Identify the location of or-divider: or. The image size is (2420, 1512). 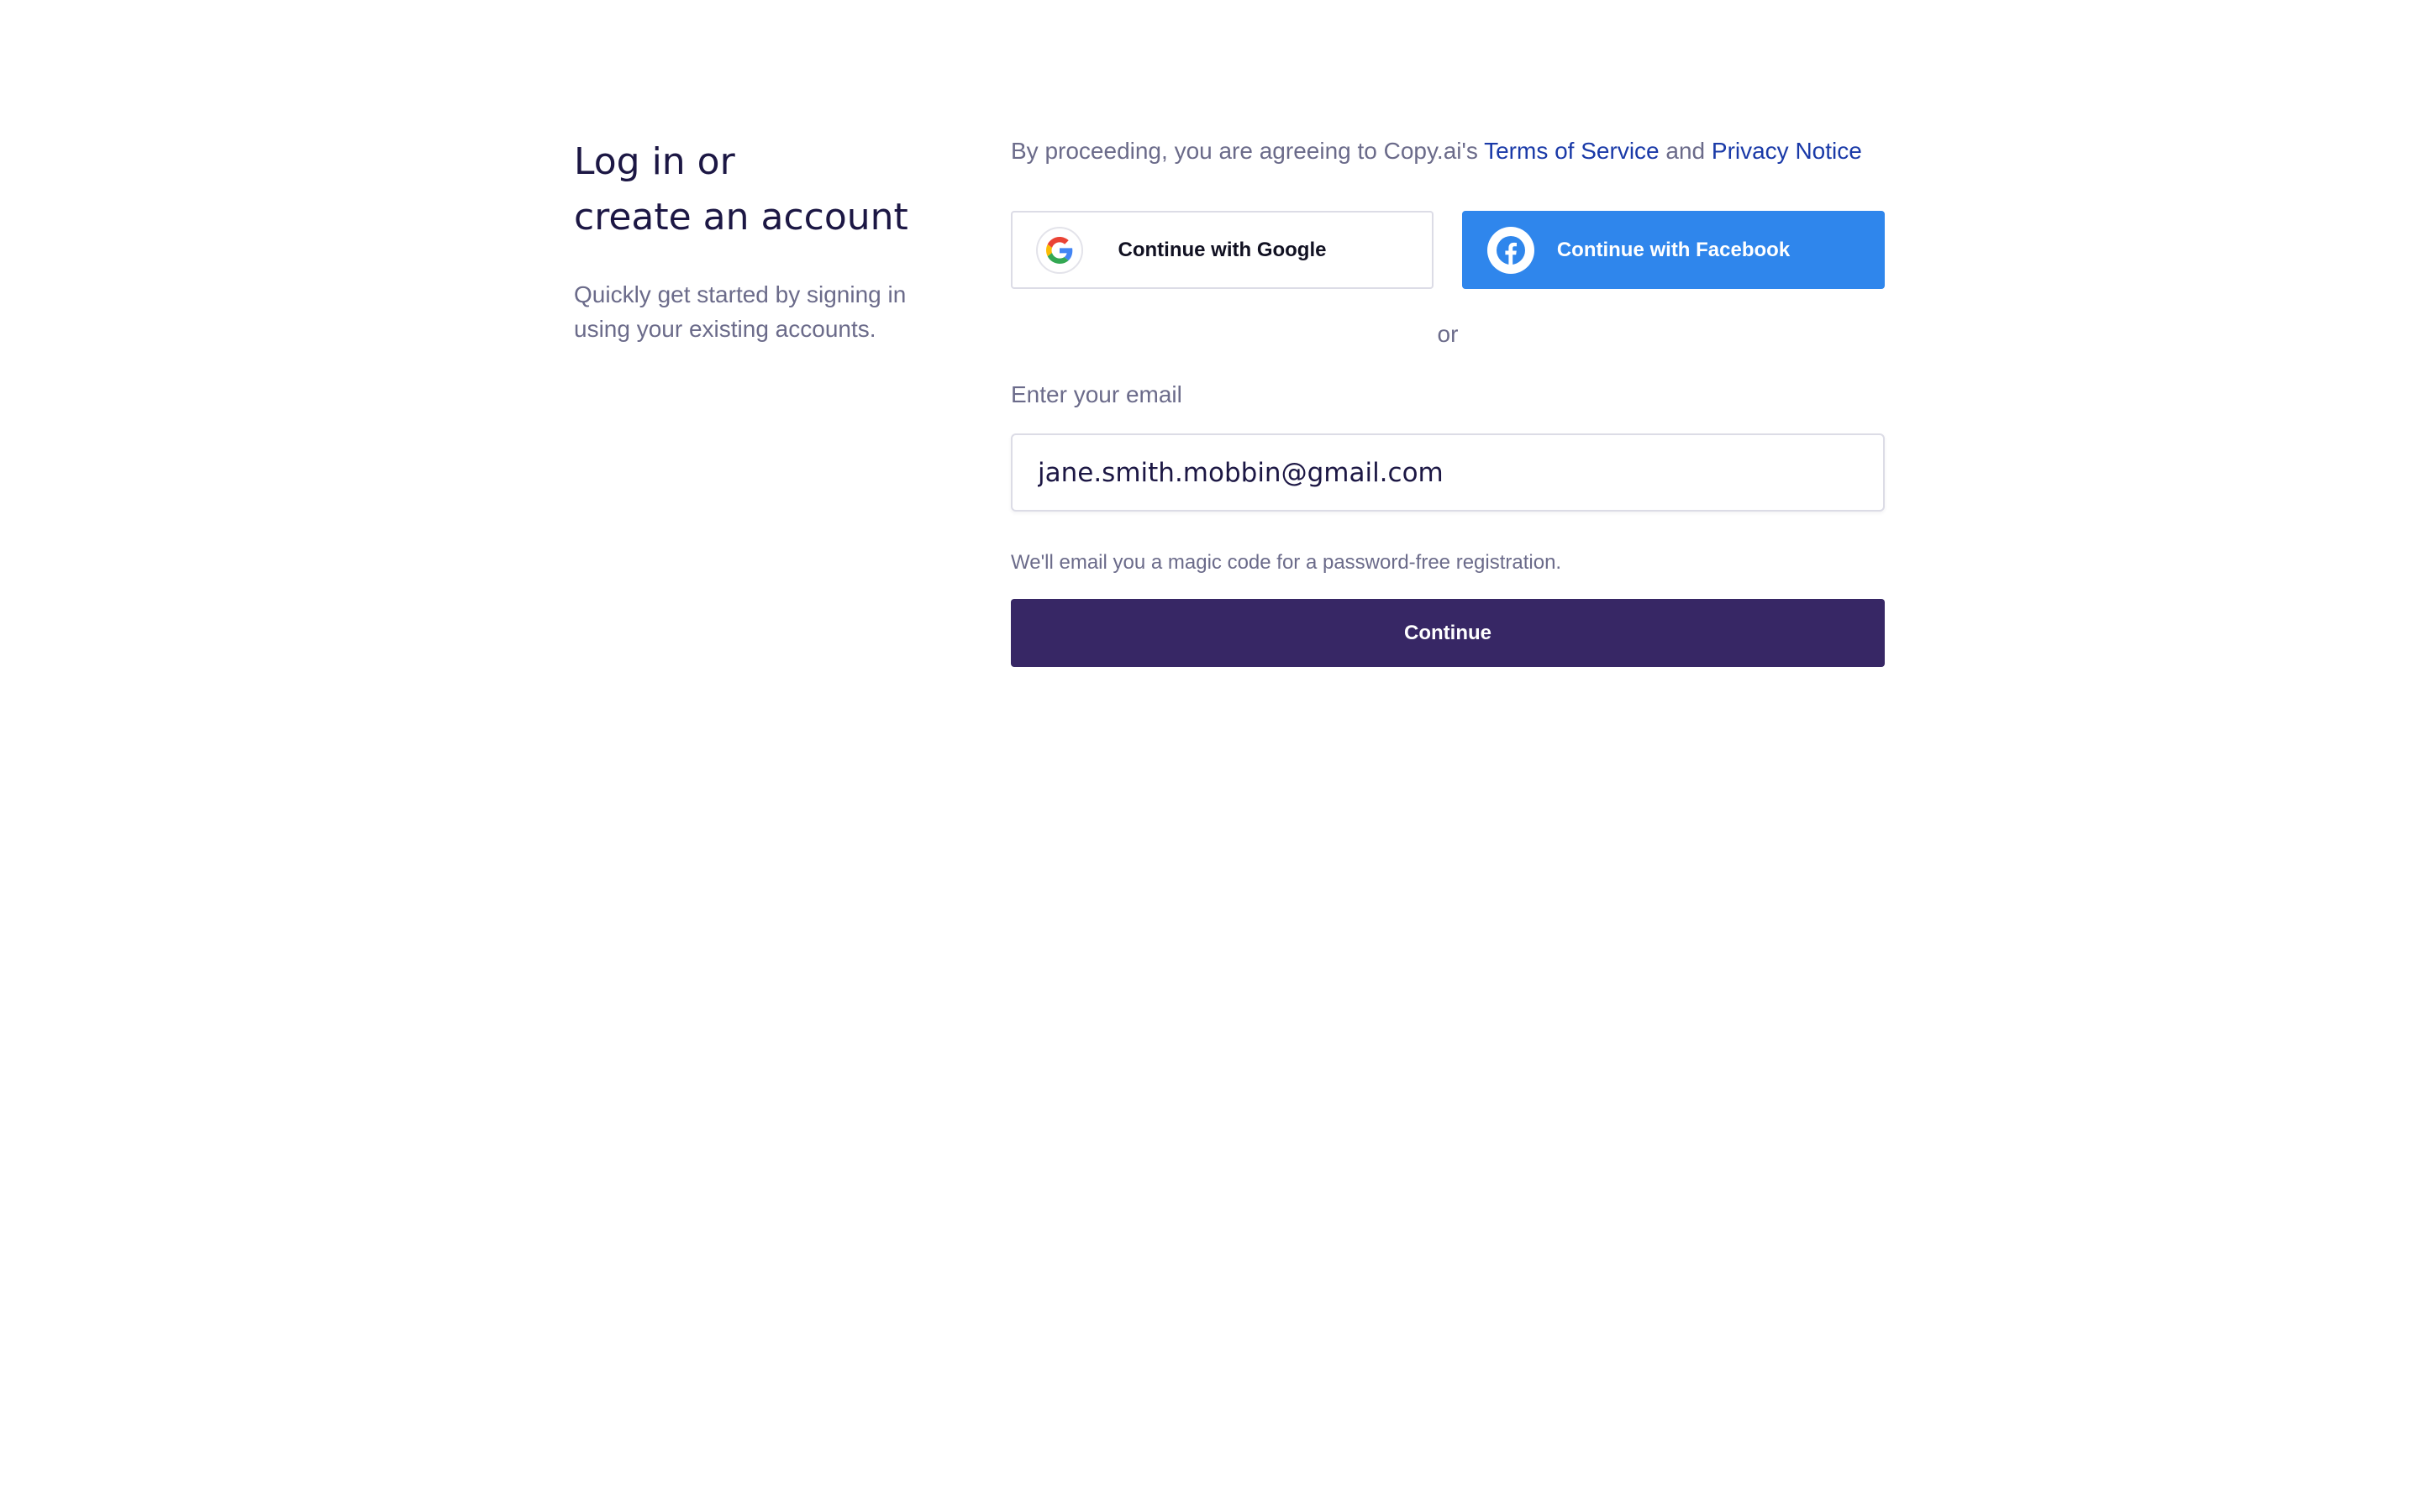
(1448, 334).